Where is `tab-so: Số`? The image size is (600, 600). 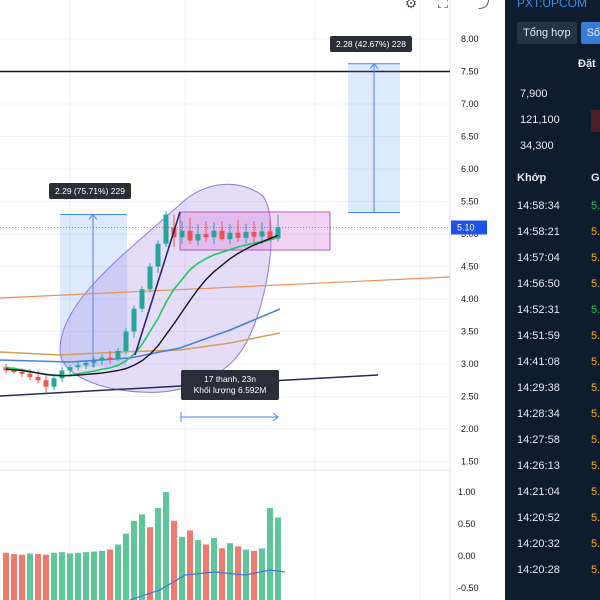 tab-so: Số is located at coordinates (590, 33).